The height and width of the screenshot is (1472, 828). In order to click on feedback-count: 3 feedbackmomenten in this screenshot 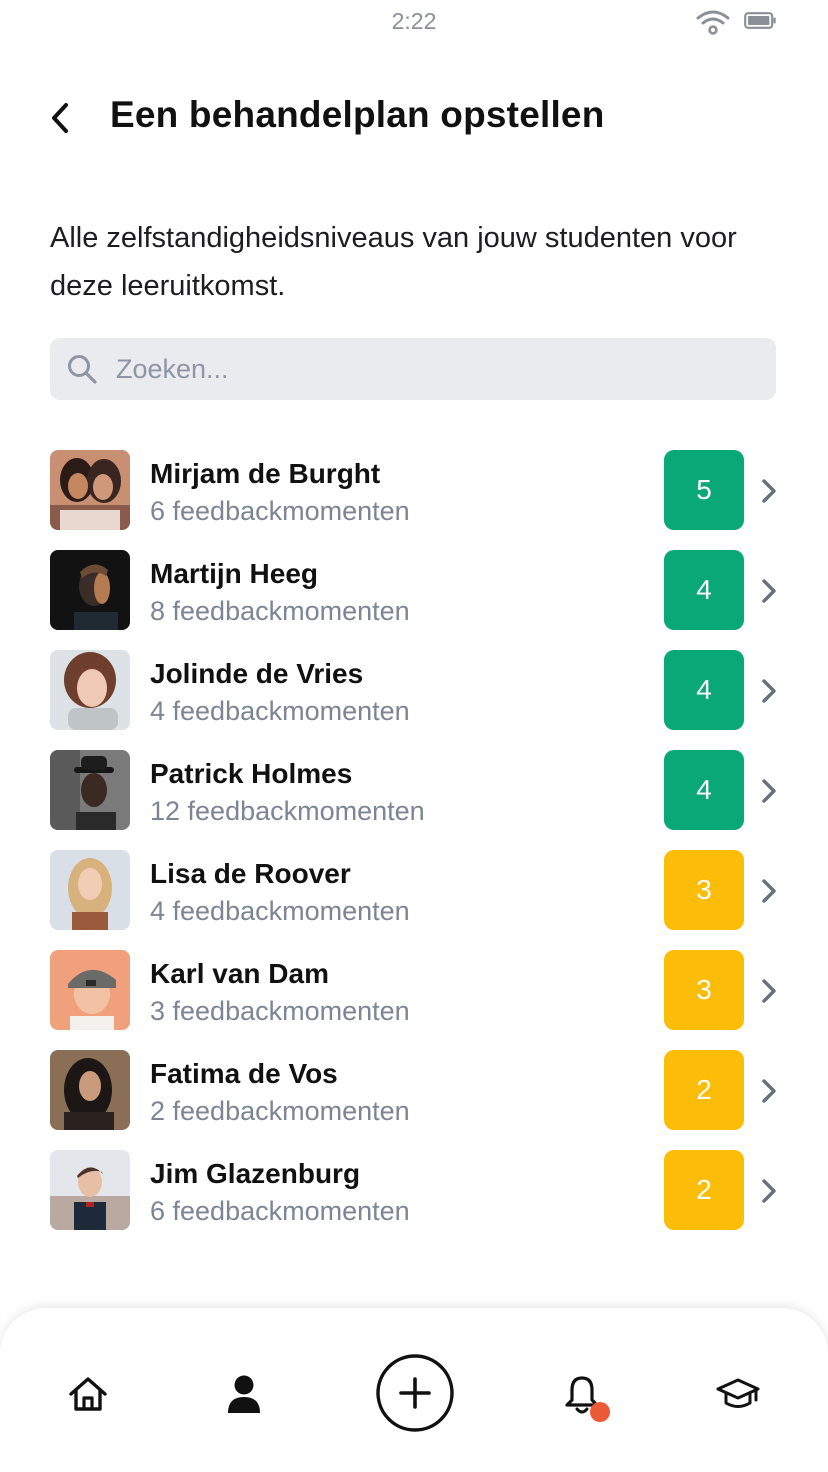, I will do `click(280, 1011)`.